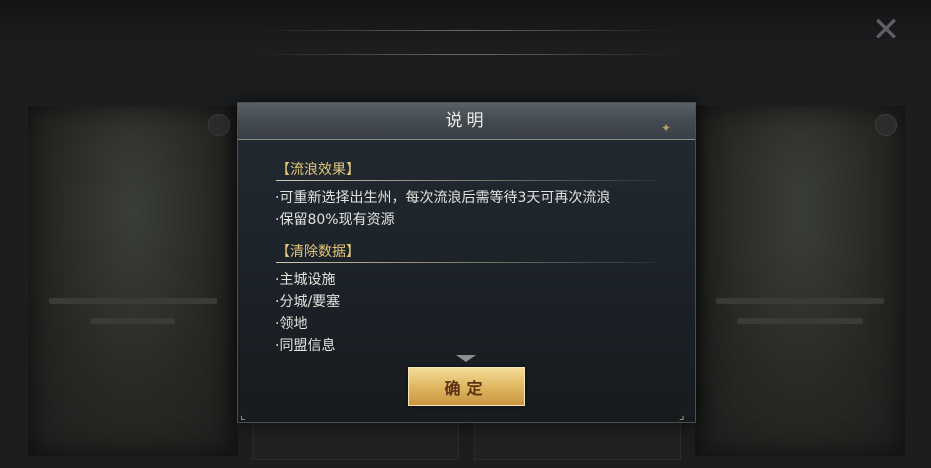  What do you see at coordinates (243, 415) in the screenshot?
I see `corner-ornament-icon: ⌞` at bounding box center [243, 415].